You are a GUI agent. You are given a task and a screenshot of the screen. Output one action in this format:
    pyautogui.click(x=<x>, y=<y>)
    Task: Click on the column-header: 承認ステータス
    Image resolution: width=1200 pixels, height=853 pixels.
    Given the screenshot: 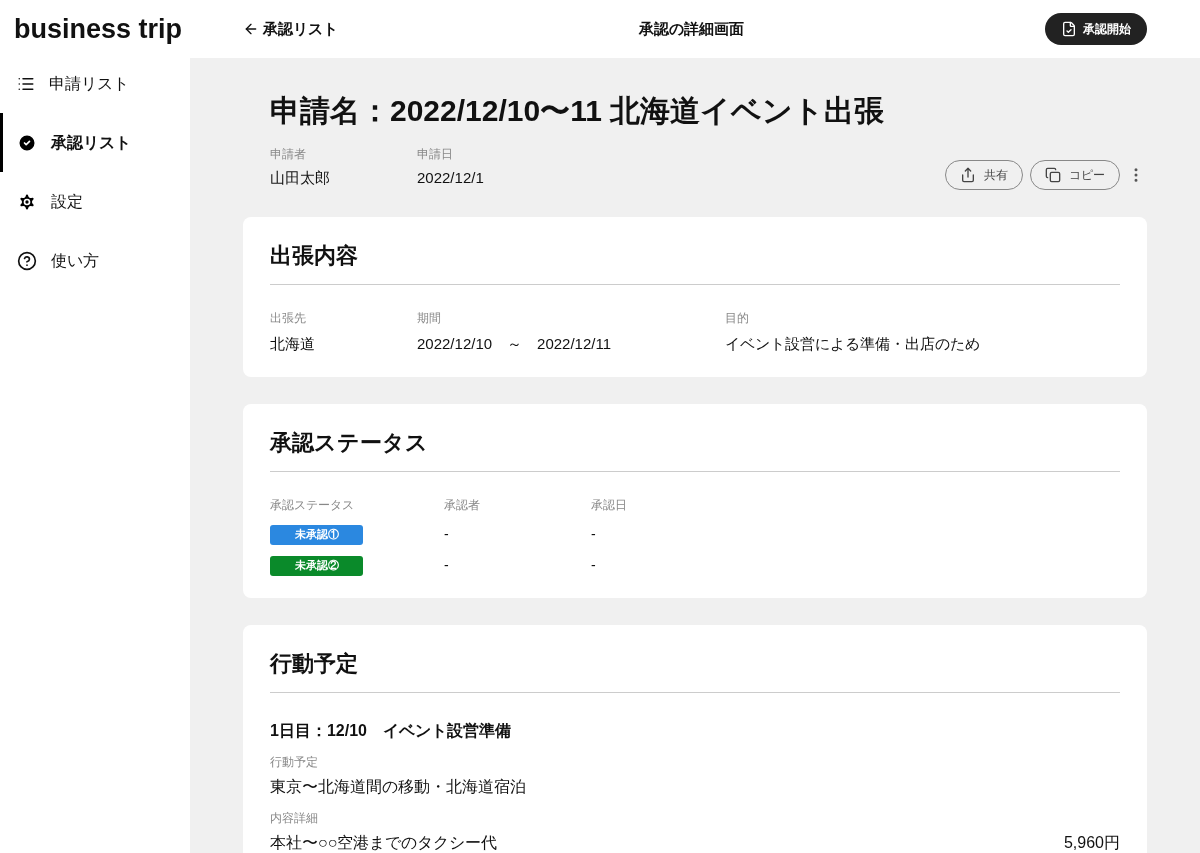 What is the action you would take?
    pyautogui.click(x=312, y=505)
    